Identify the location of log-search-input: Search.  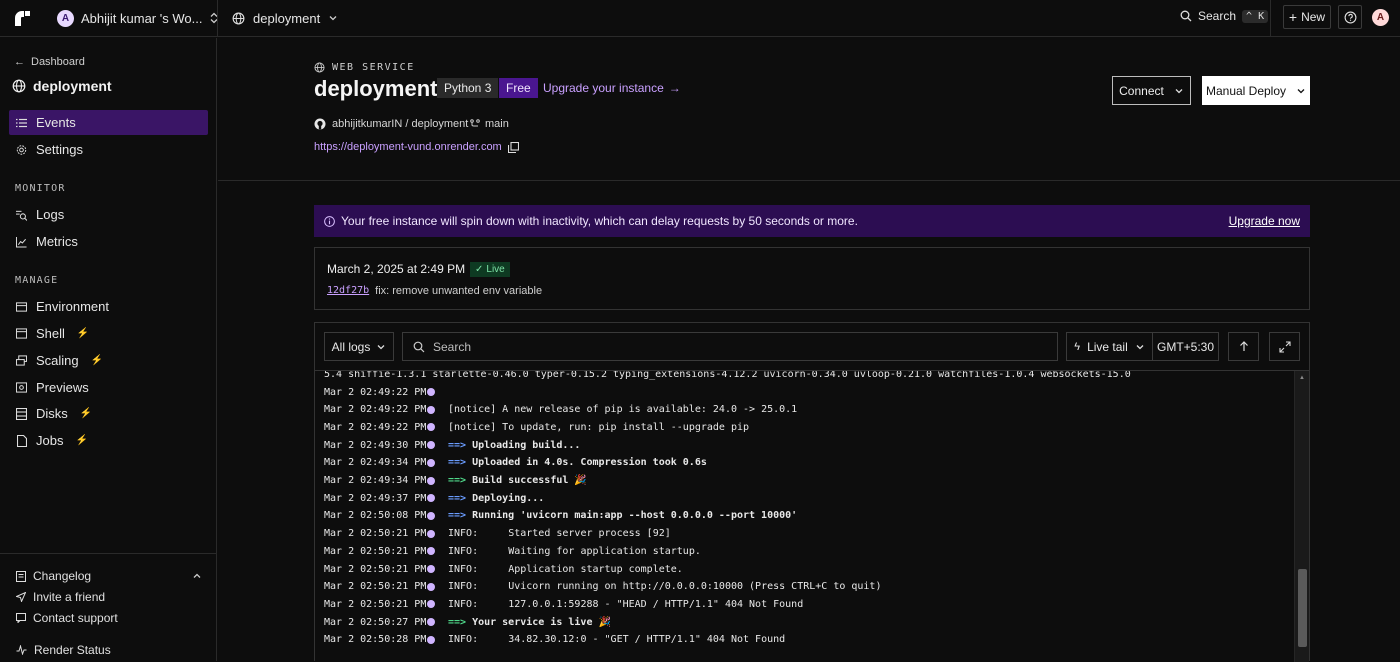
(730, 346).